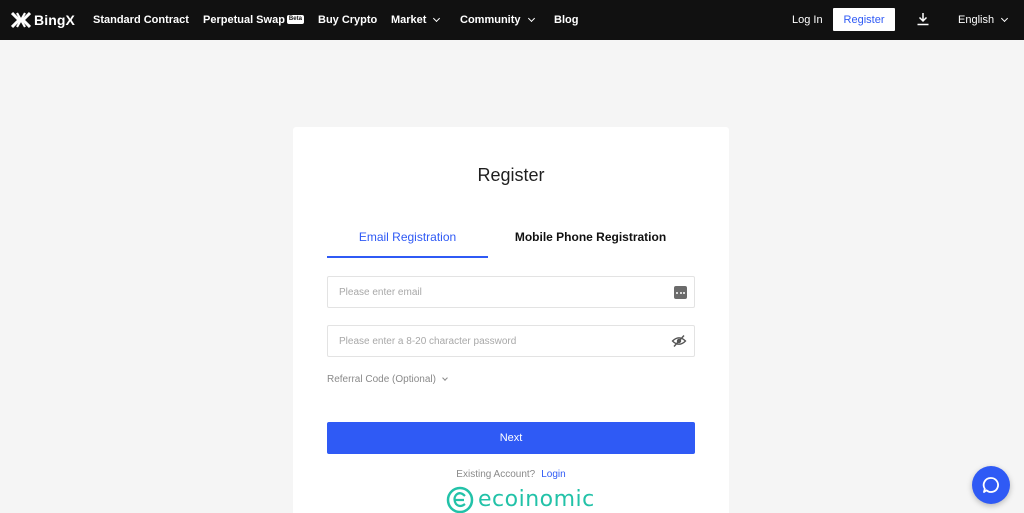 This screenshot has width=1024, height=513. Describe the element at coordinates (244, 20) in the screenshot. I see `nav-perpetual-swap-label: Perpetual Swap` at that location.